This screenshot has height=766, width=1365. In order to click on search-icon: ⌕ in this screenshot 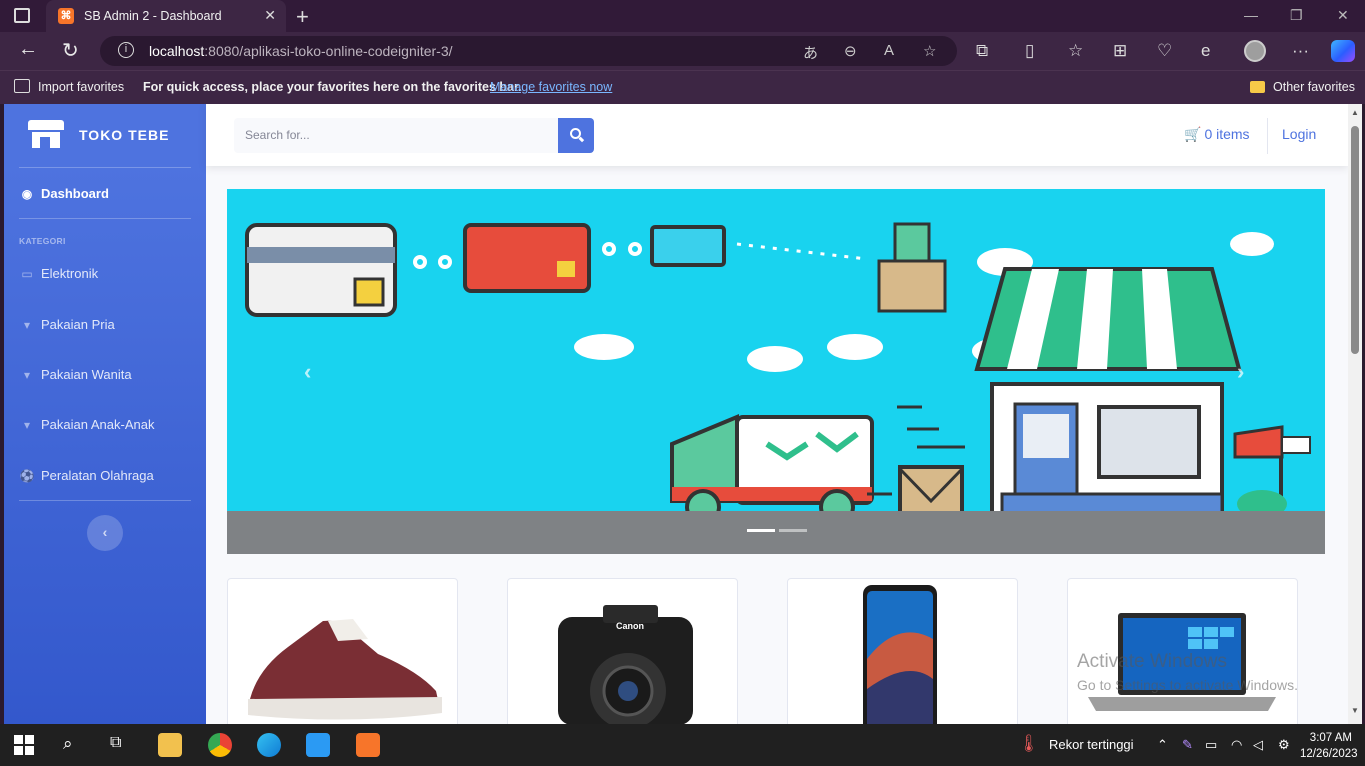, I will do `click(68, 744)`.